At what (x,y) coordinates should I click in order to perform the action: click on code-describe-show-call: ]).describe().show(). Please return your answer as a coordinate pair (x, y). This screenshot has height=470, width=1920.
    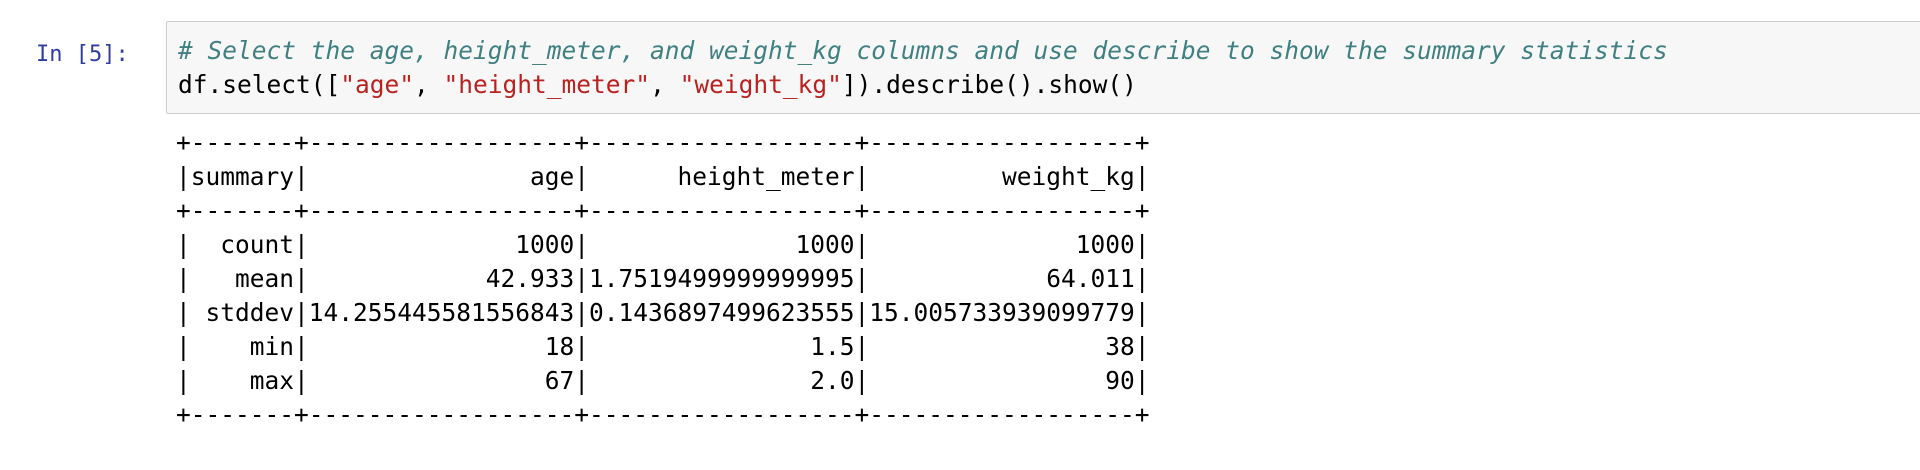
    Looking at the image, I should click on (989, 84).